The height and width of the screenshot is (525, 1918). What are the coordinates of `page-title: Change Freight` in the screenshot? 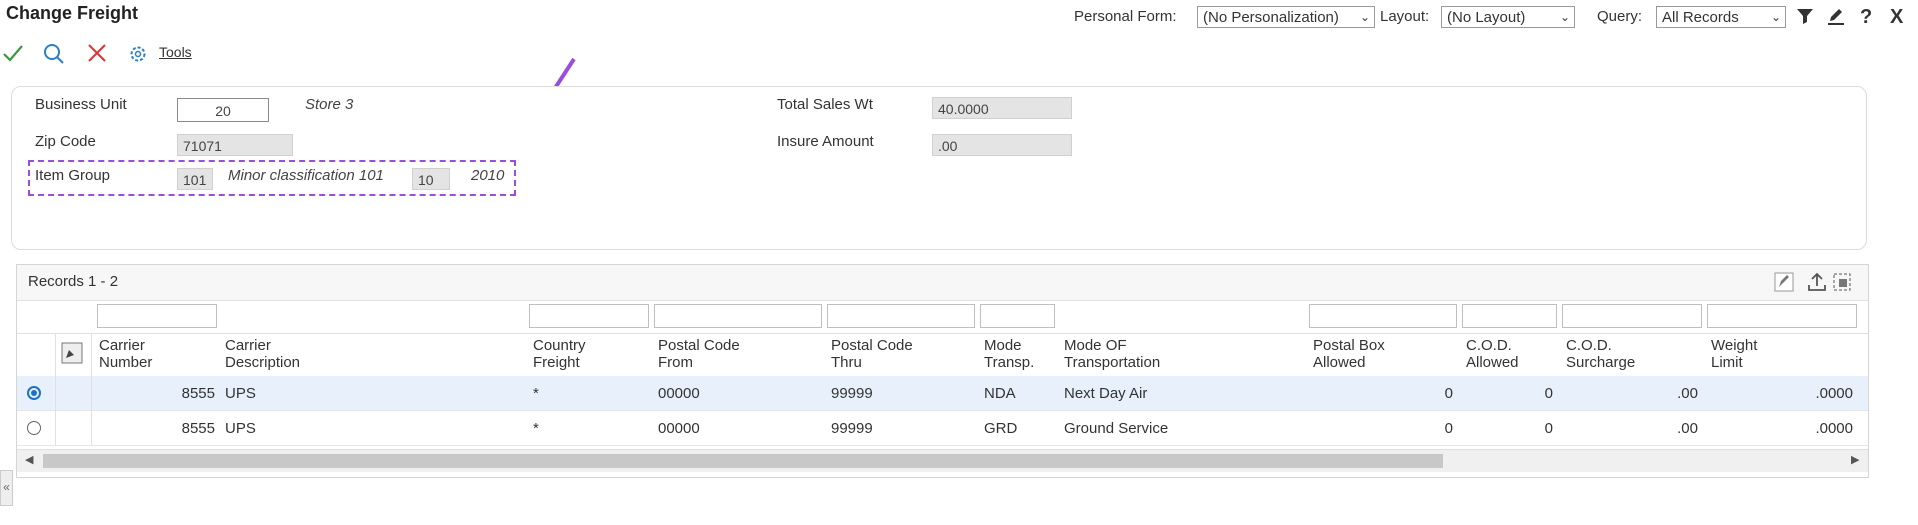 It's located at (72, 13).